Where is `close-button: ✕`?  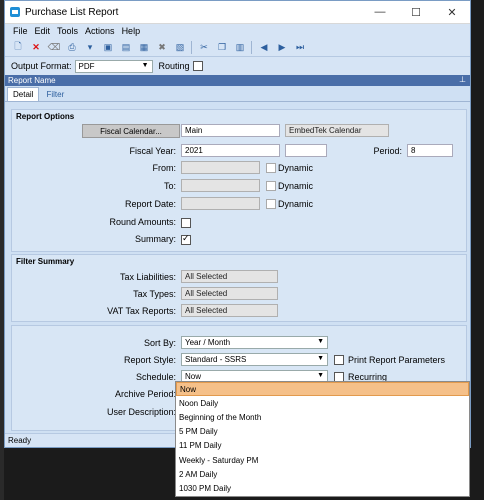 close-button: ✕ is located at coordinates (452, 12).